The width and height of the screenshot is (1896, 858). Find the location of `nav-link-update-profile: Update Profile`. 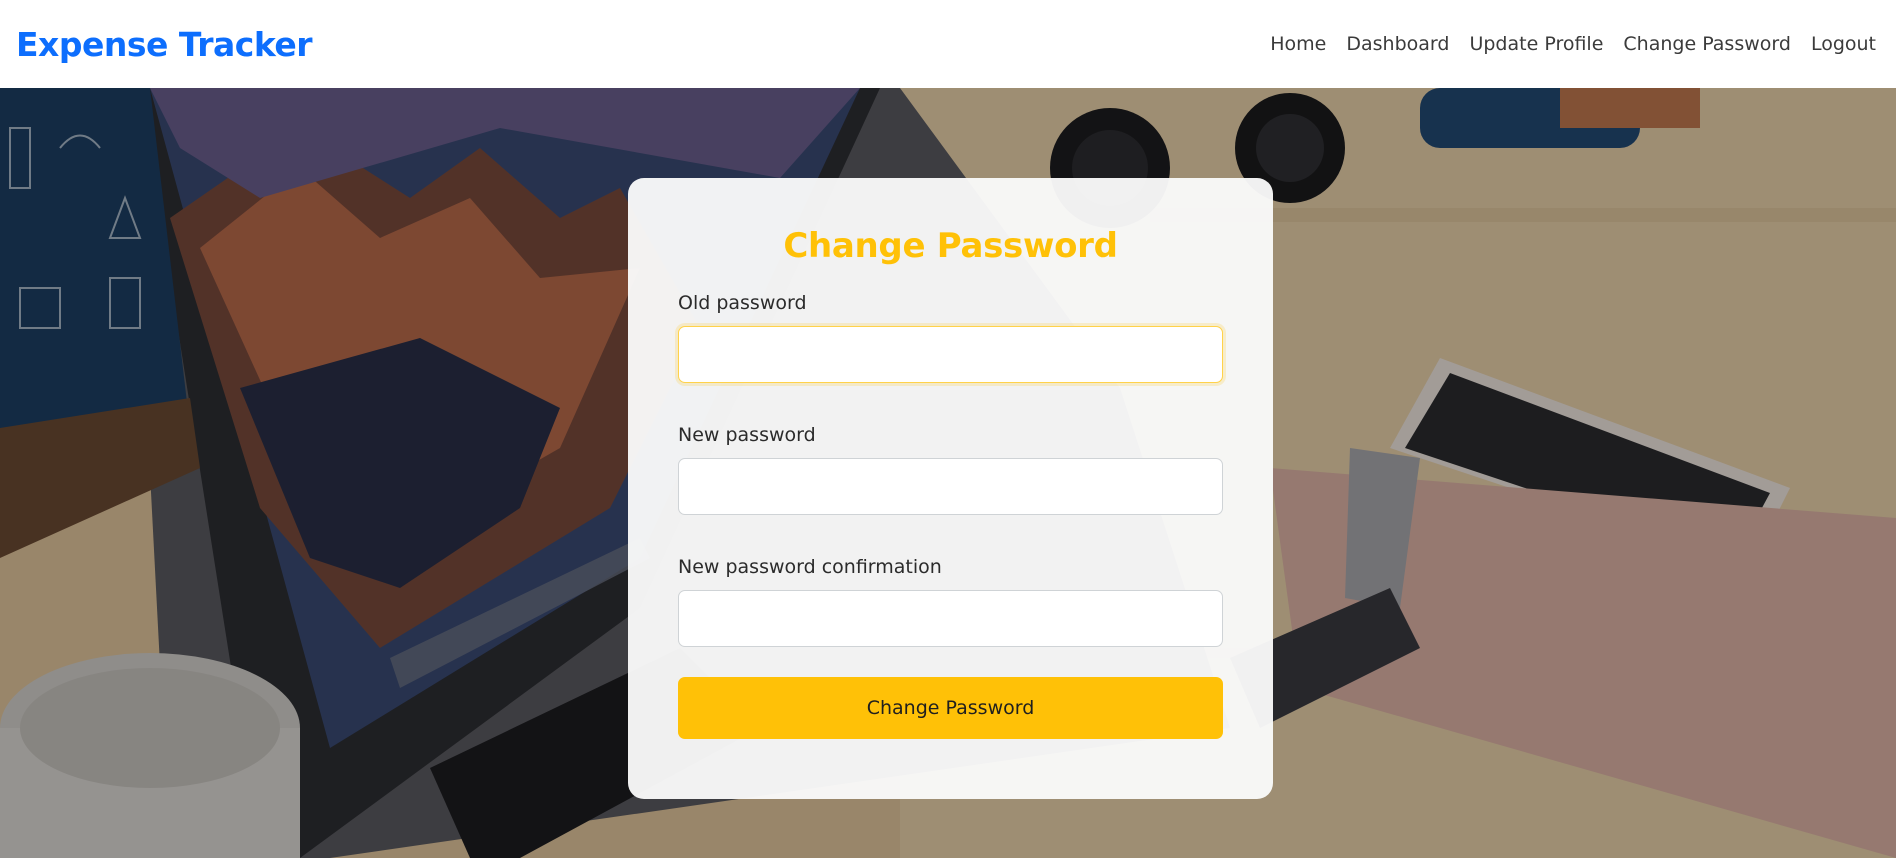

nav-link-update-profile: Update Profile is located at coordinates (1536, 44).